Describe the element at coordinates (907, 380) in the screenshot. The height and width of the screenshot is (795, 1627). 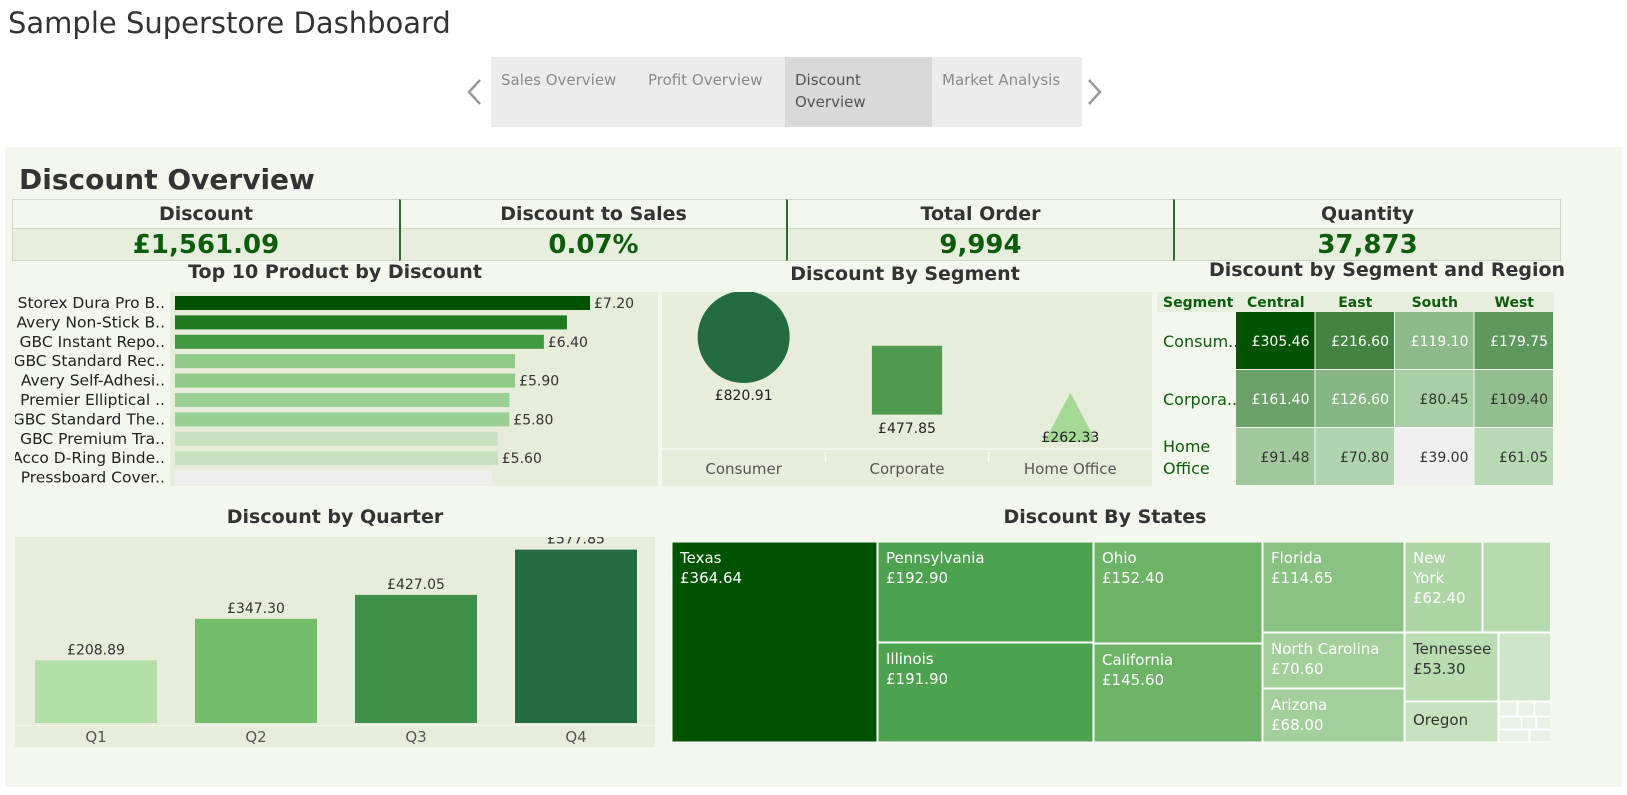
I see `corporate-square-marker` at that location.